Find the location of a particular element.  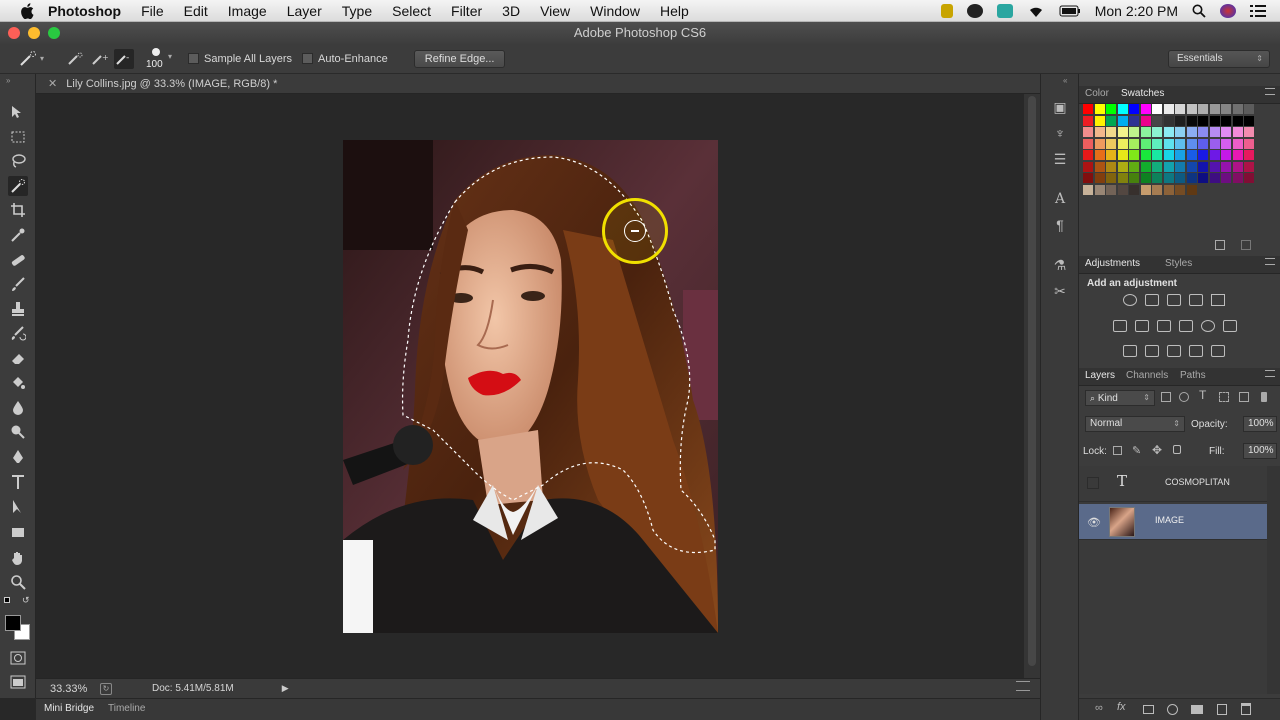

new-group-icon is located at coordinates (1197, 709).